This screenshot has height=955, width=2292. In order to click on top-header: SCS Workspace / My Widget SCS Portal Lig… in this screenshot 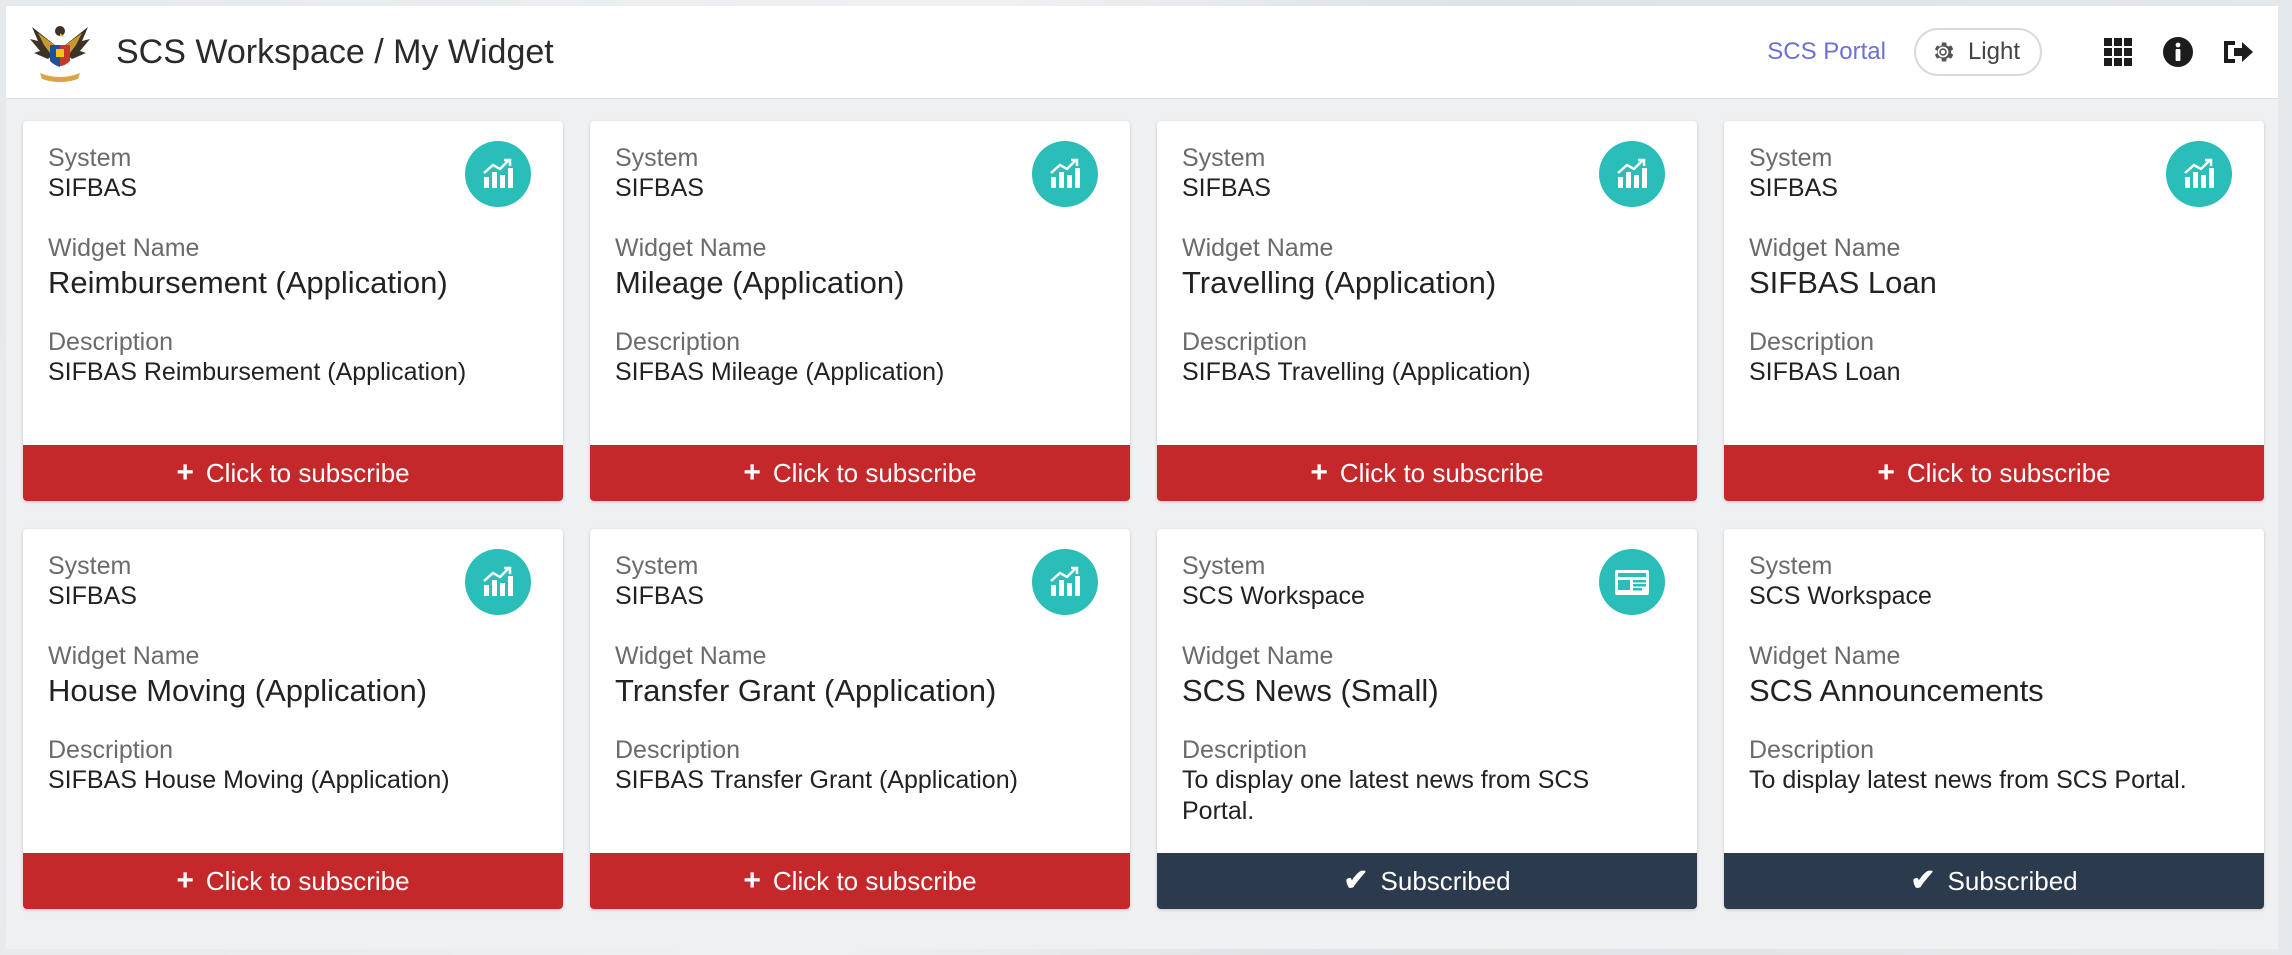, I will do `click(1142, 52)`.